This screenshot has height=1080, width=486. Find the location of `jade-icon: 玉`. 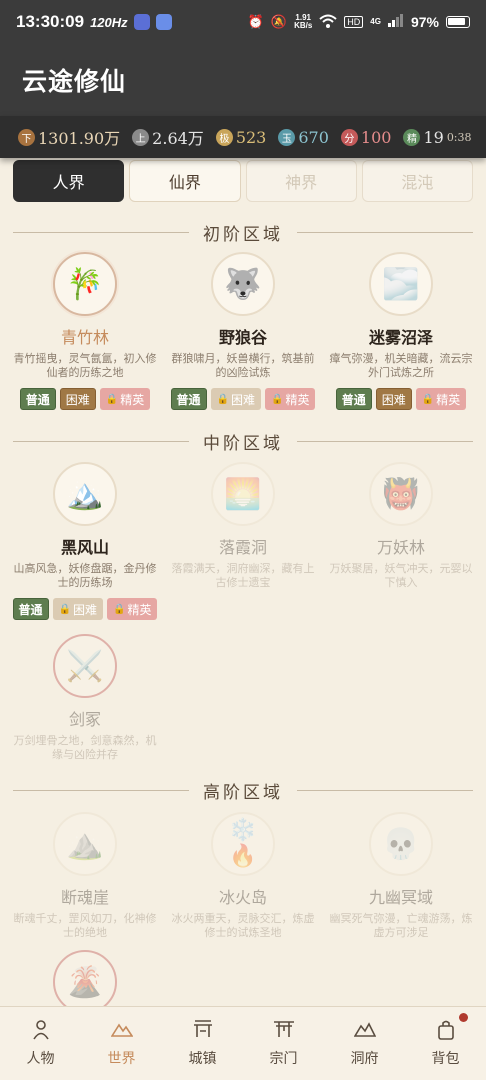

jade-icon: 玉 is located at coordinates (287, 137).